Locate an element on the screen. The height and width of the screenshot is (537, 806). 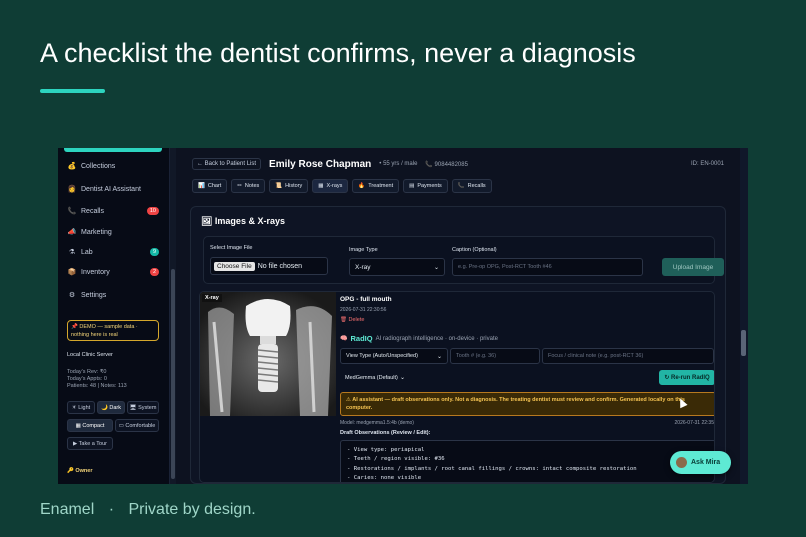
tab-treatment: 🔥 Treatment is located at coordinates (376, 186).